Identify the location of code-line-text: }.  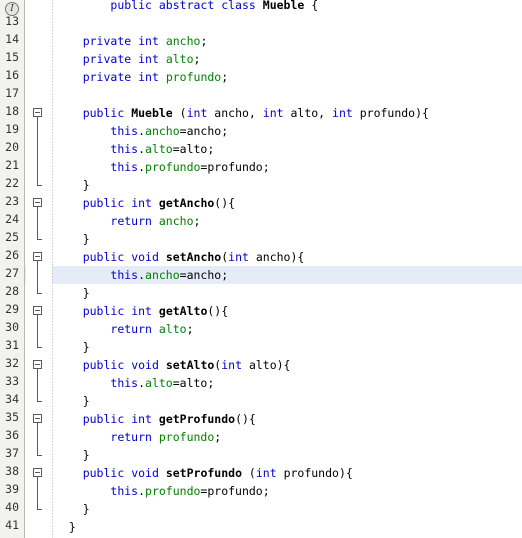
(72, 455).